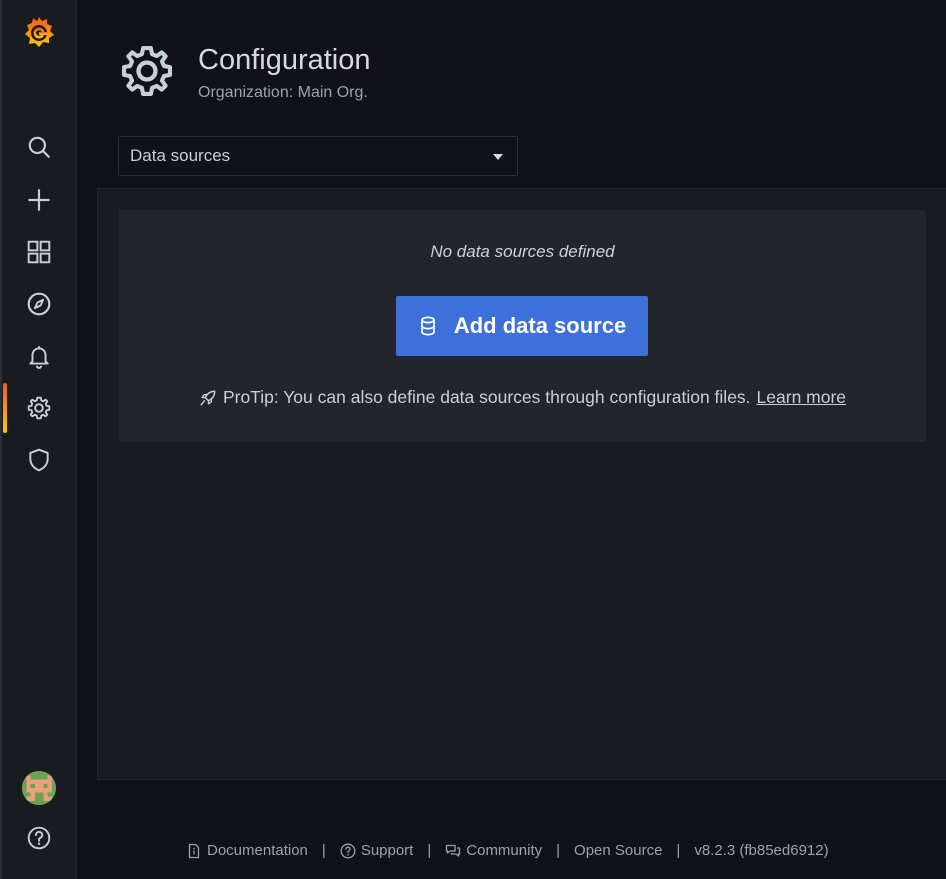  I want to click on add-data-source-label: Add data source, so click(540, 325).